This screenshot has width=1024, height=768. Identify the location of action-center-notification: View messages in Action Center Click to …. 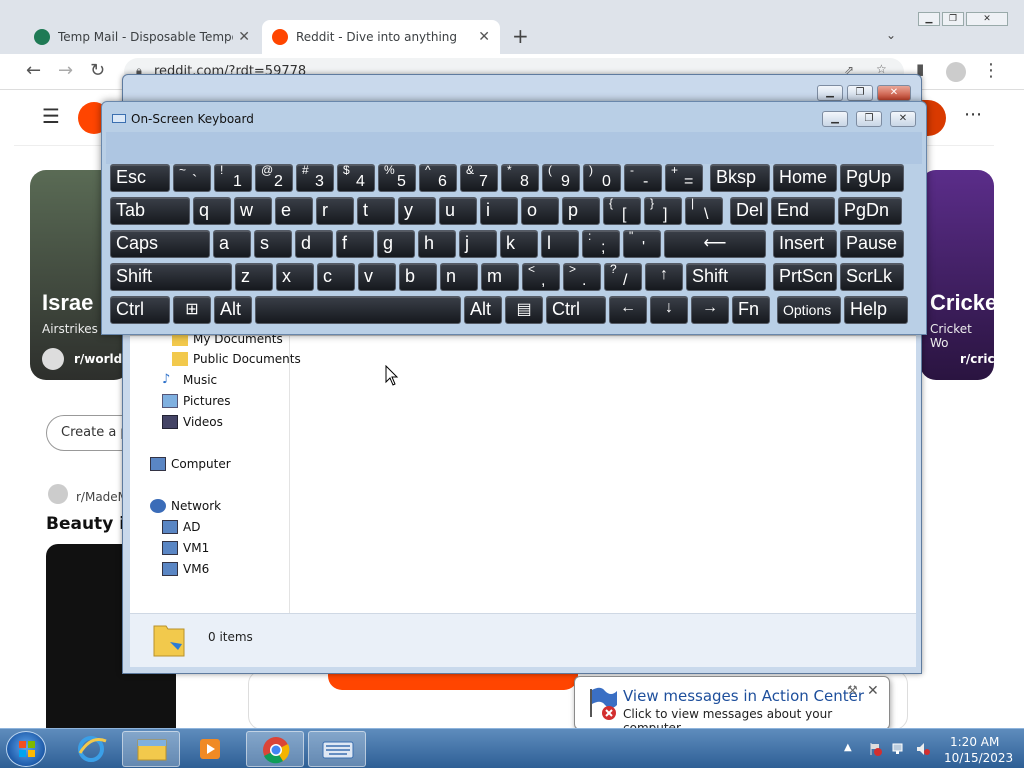
(732, 708).